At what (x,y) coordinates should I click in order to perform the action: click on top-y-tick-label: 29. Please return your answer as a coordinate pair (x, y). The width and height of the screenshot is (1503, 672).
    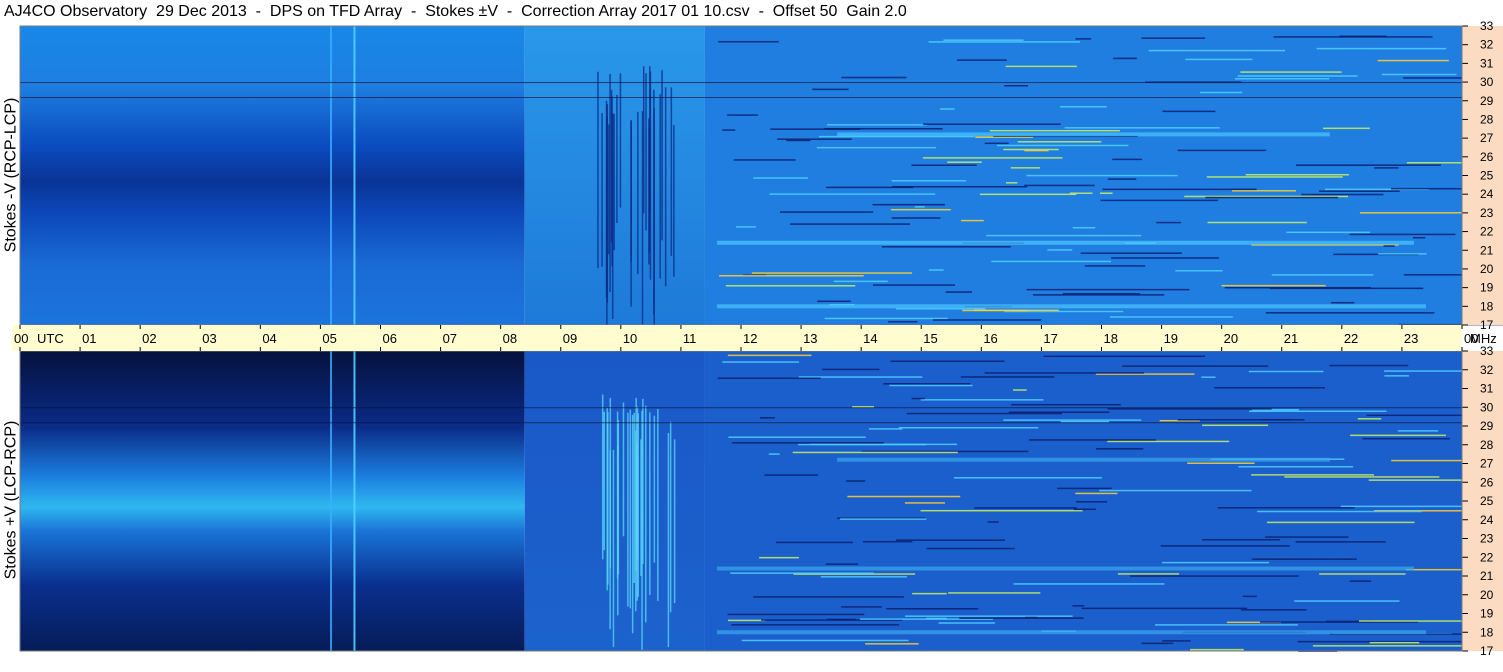
    Looking at the image, I should click on (1487, 101).